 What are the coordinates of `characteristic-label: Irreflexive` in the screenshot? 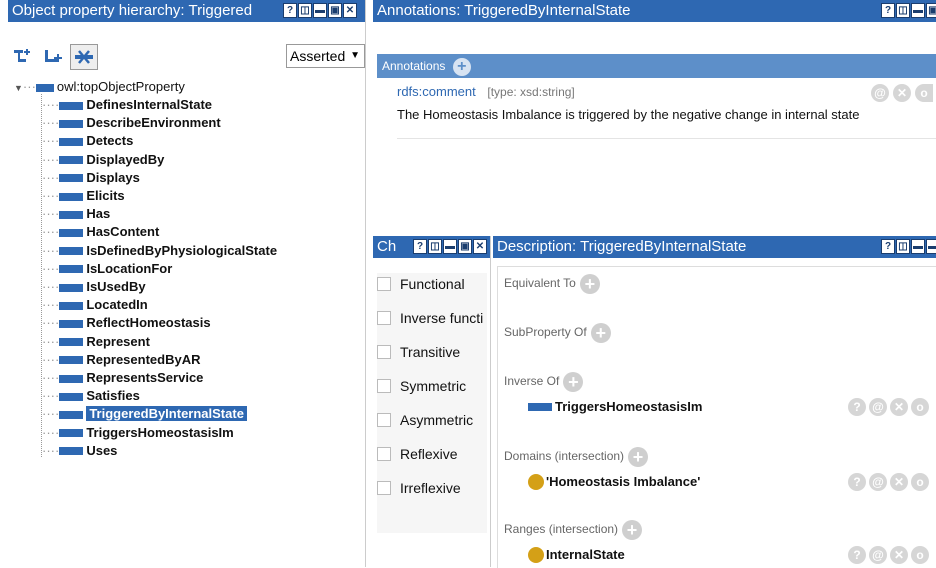 It's located at (430, 488).